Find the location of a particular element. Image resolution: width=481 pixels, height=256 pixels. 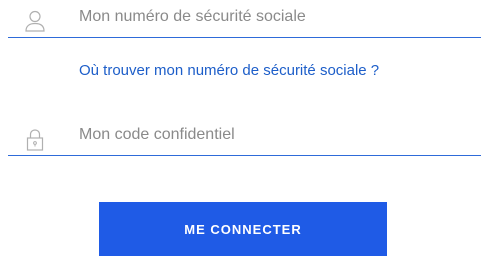

social-security-number-field is located at coordinates (244, 19).